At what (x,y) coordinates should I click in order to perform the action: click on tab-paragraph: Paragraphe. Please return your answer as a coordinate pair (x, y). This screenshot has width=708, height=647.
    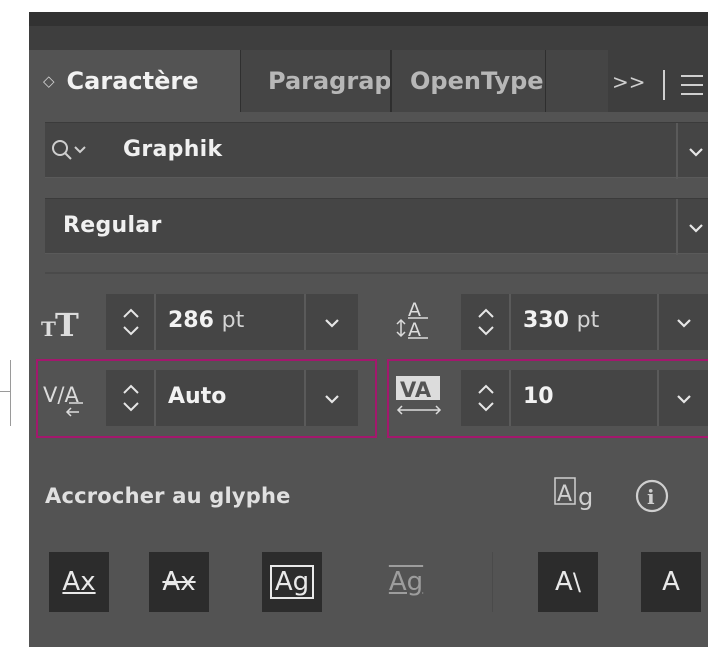
    Looking at the image, I should click on (315, 81).